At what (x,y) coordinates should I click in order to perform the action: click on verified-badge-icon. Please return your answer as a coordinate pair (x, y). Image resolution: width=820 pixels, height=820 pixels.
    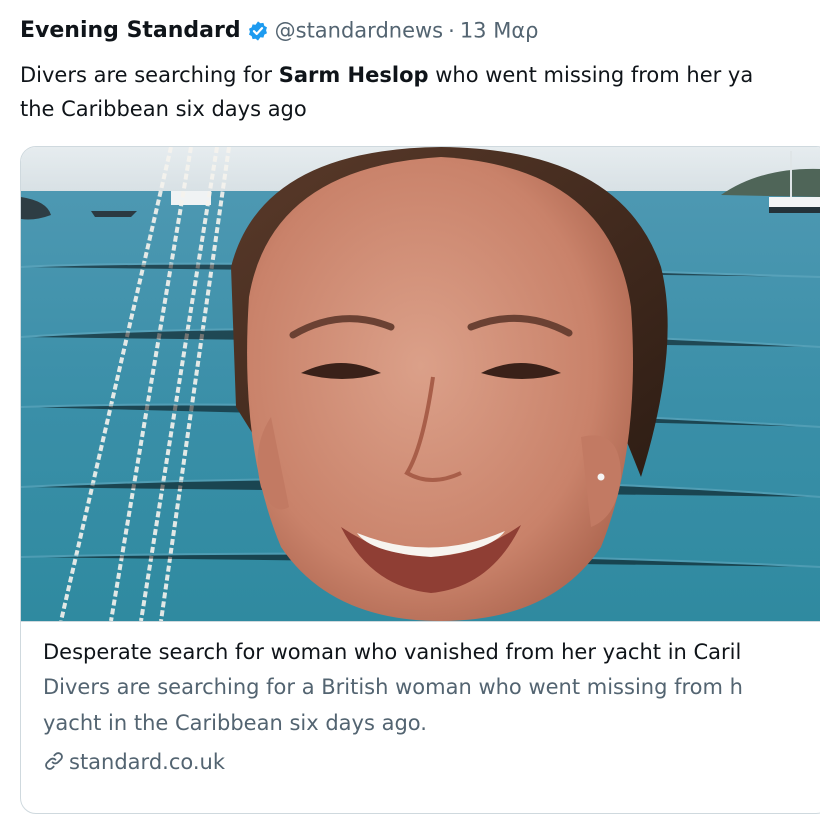
    Looking at the image, I should click on (258, 31).